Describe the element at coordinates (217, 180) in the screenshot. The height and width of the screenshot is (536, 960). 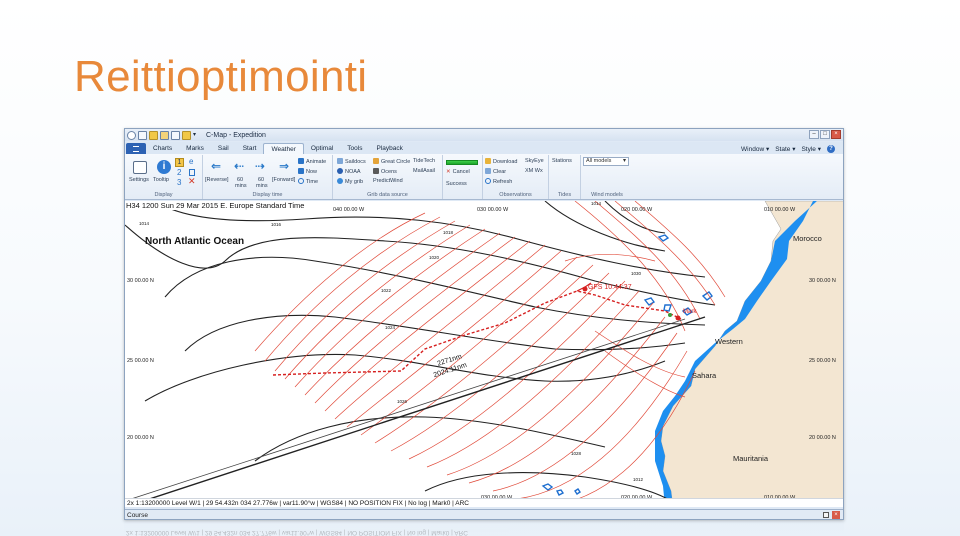
I see `reverse-button: [Reverse]` at that location.